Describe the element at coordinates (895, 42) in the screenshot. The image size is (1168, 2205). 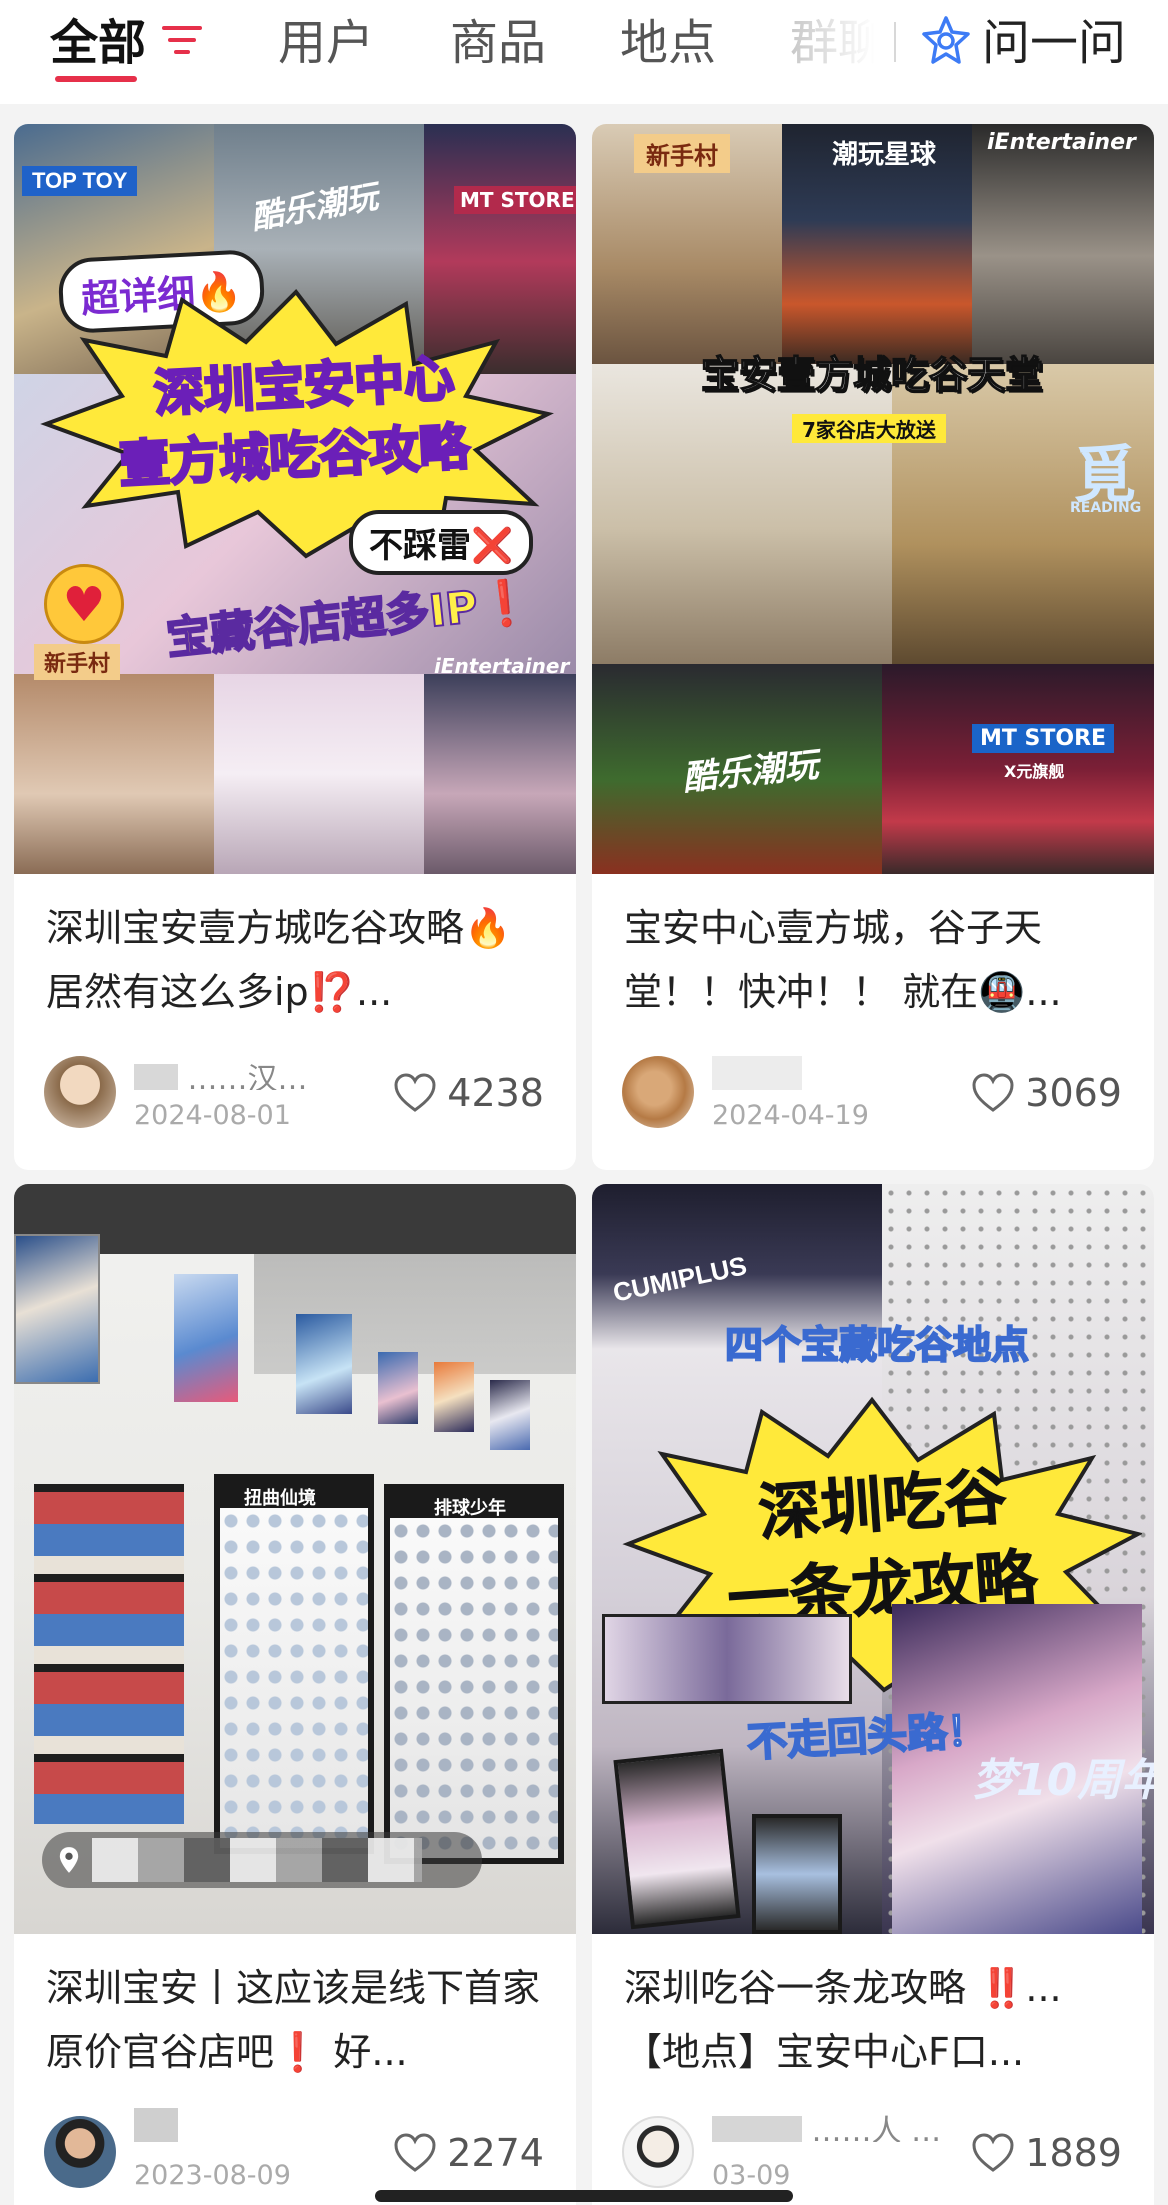
I see `tab-divider` at that location.